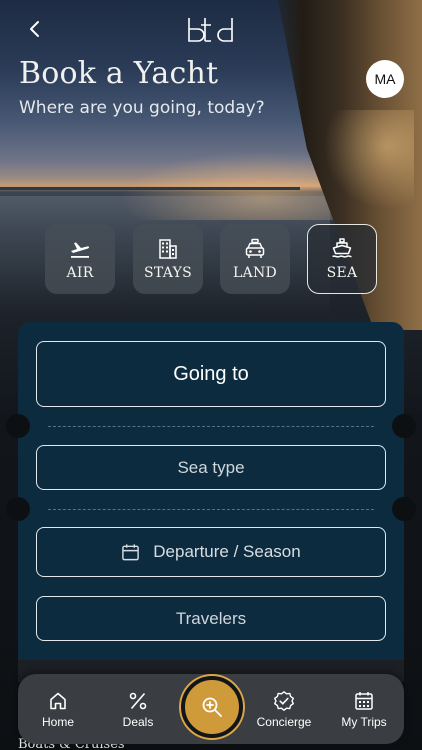  I want to click on plane-departure-icon, so click(80, 250).